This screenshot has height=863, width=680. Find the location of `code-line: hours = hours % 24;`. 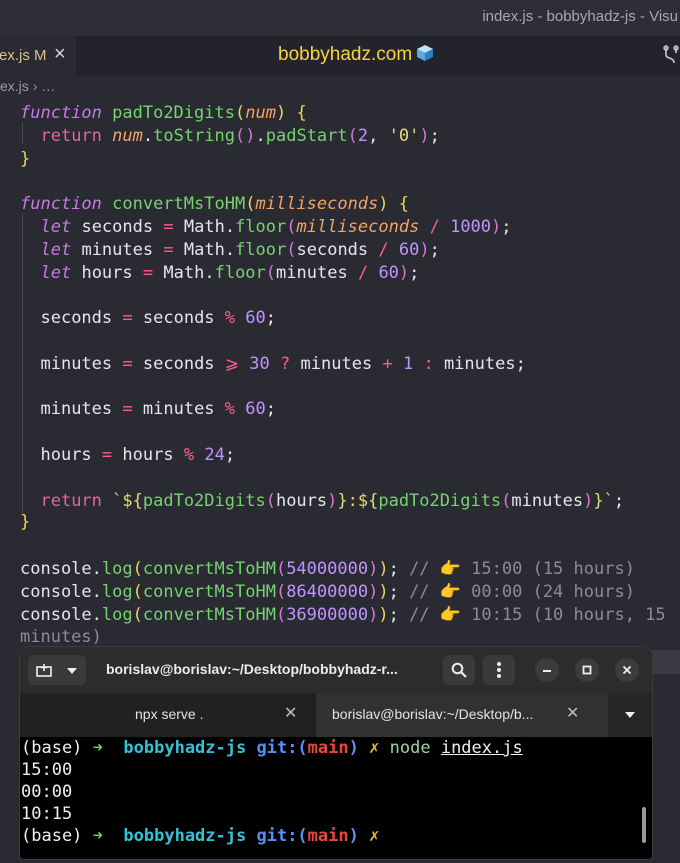

code-line: hours = hours % 24; is located at coordinates (138, 455).